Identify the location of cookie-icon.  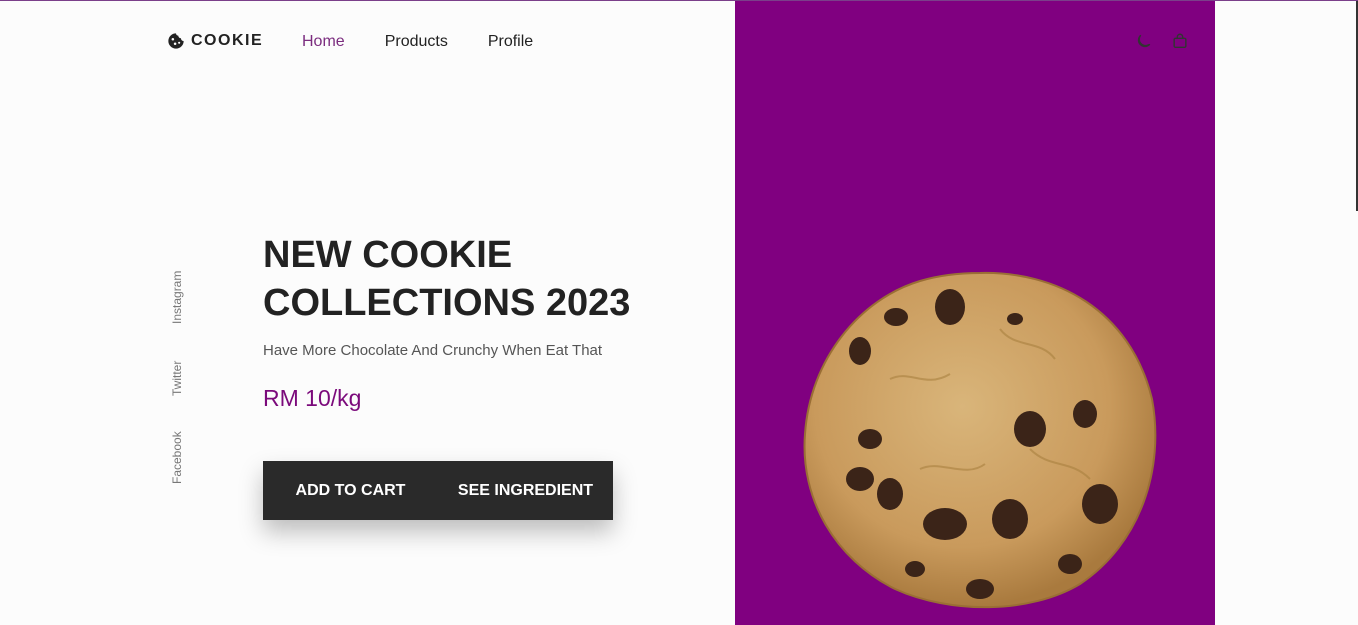
(176, 41).